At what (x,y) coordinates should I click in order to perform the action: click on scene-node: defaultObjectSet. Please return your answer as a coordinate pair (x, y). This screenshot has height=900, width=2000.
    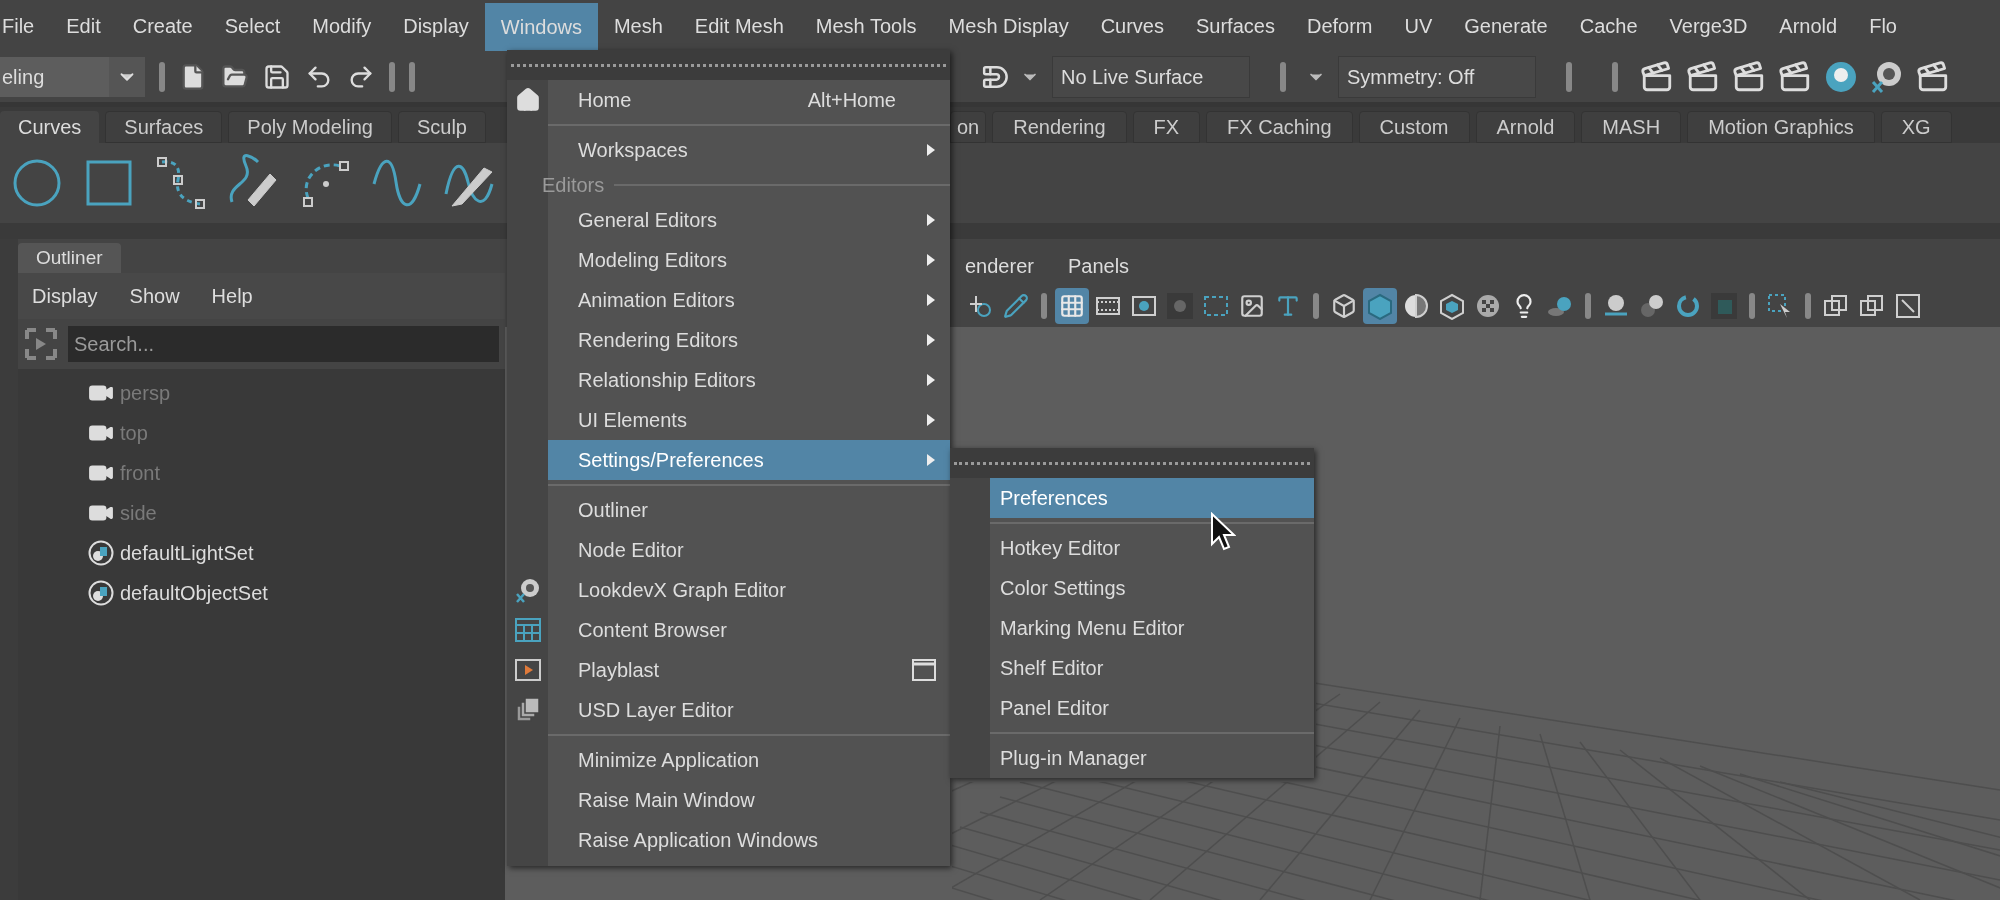
    Looking at the image, I should click on (194, 593).